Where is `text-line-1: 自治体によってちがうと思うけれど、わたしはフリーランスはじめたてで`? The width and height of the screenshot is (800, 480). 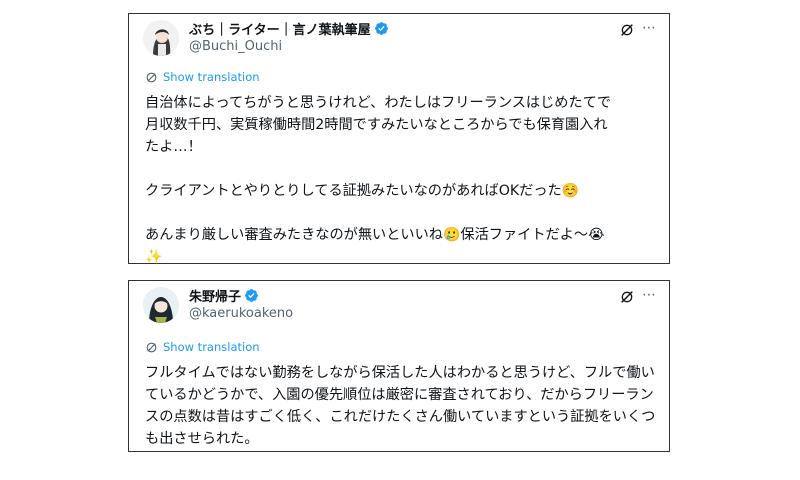
text-line-1: 自治体によってちがうと思うけれど、わたしはフリーランスはじめたてで is located at coordinates (378, 103).